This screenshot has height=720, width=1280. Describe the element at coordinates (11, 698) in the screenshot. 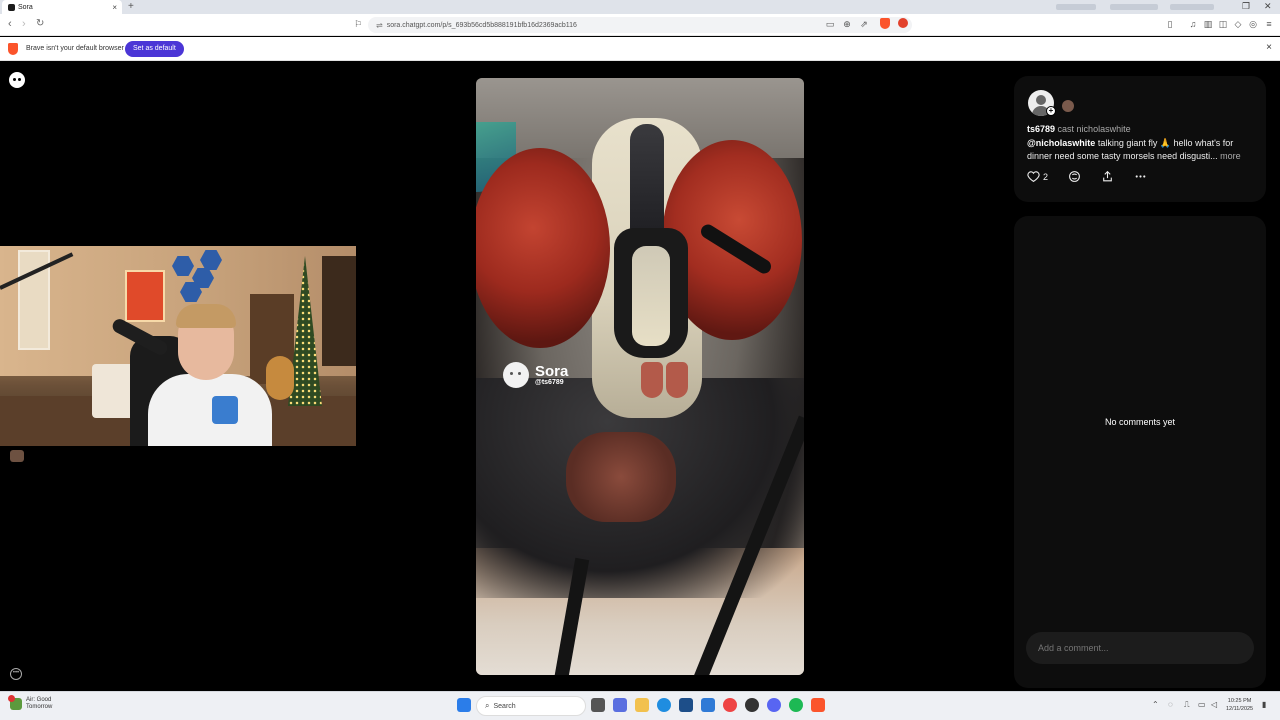

I see `notification-badge` at that location.